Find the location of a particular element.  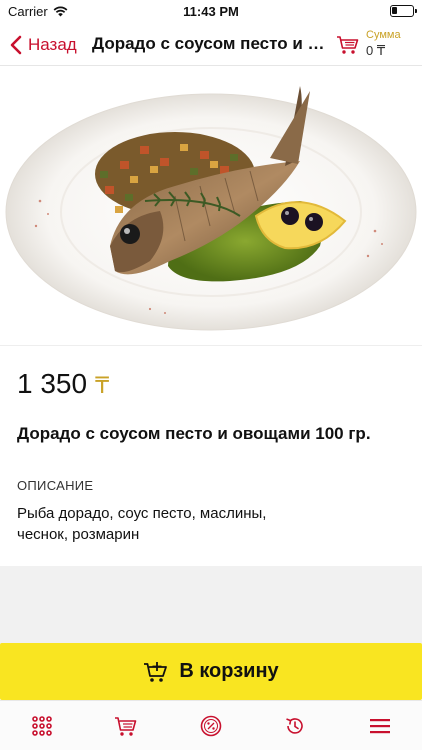

add-to-cart-button: В корзину is located at coordinates (211, 671).